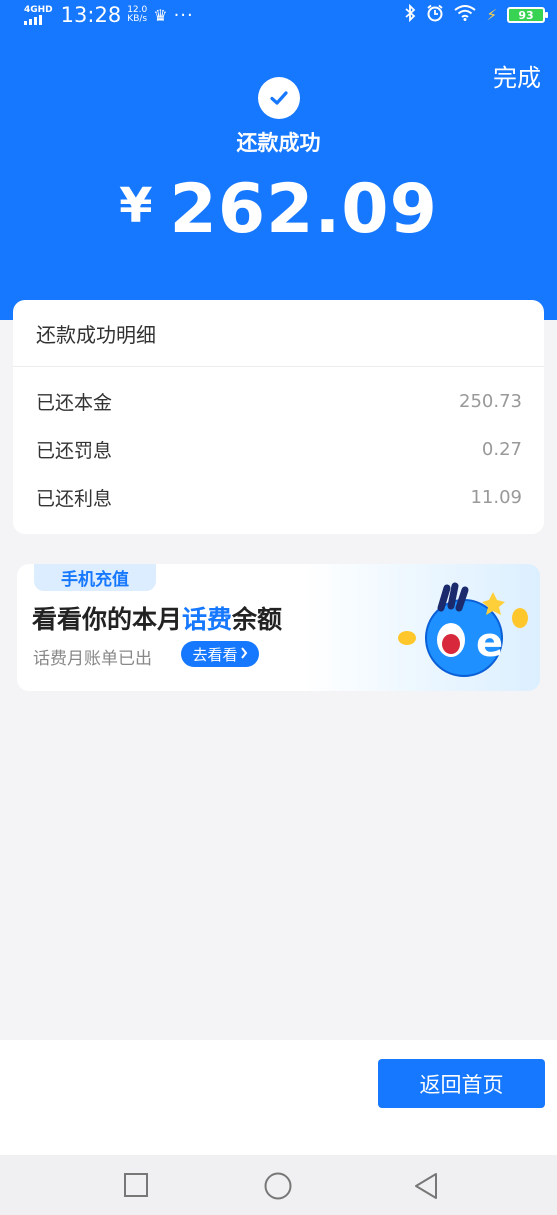  Describe the element at coordinates (465, 15) in the screenshot. I see `wifi-icon` at that location.